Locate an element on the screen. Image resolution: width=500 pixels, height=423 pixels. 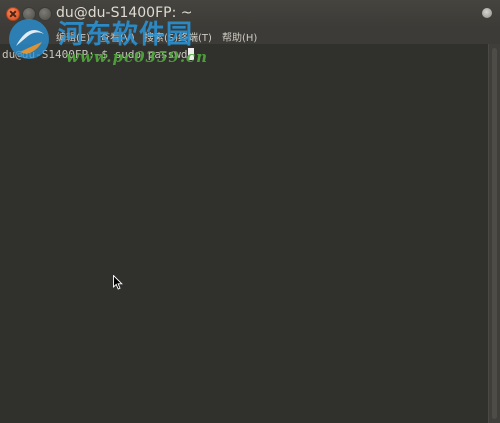
title-bar: du@du-S1400FP: ~ is located at coordinates (250, 14).